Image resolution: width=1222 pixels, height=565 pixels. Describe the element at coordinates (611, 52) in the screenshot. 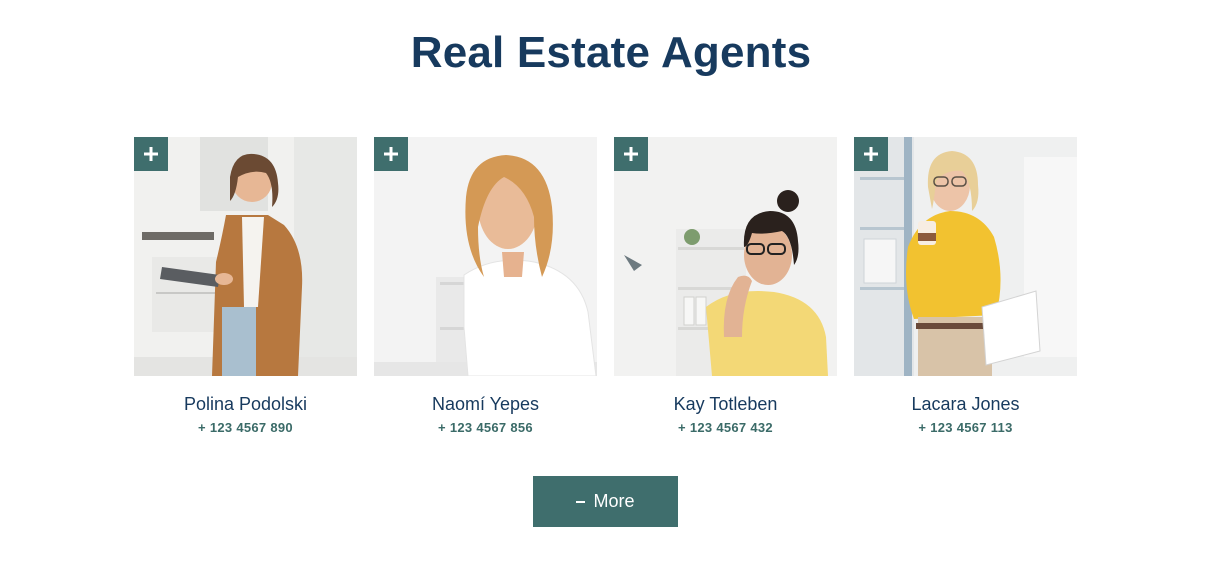

I see `page-title: Real Estate Agents` at that location.